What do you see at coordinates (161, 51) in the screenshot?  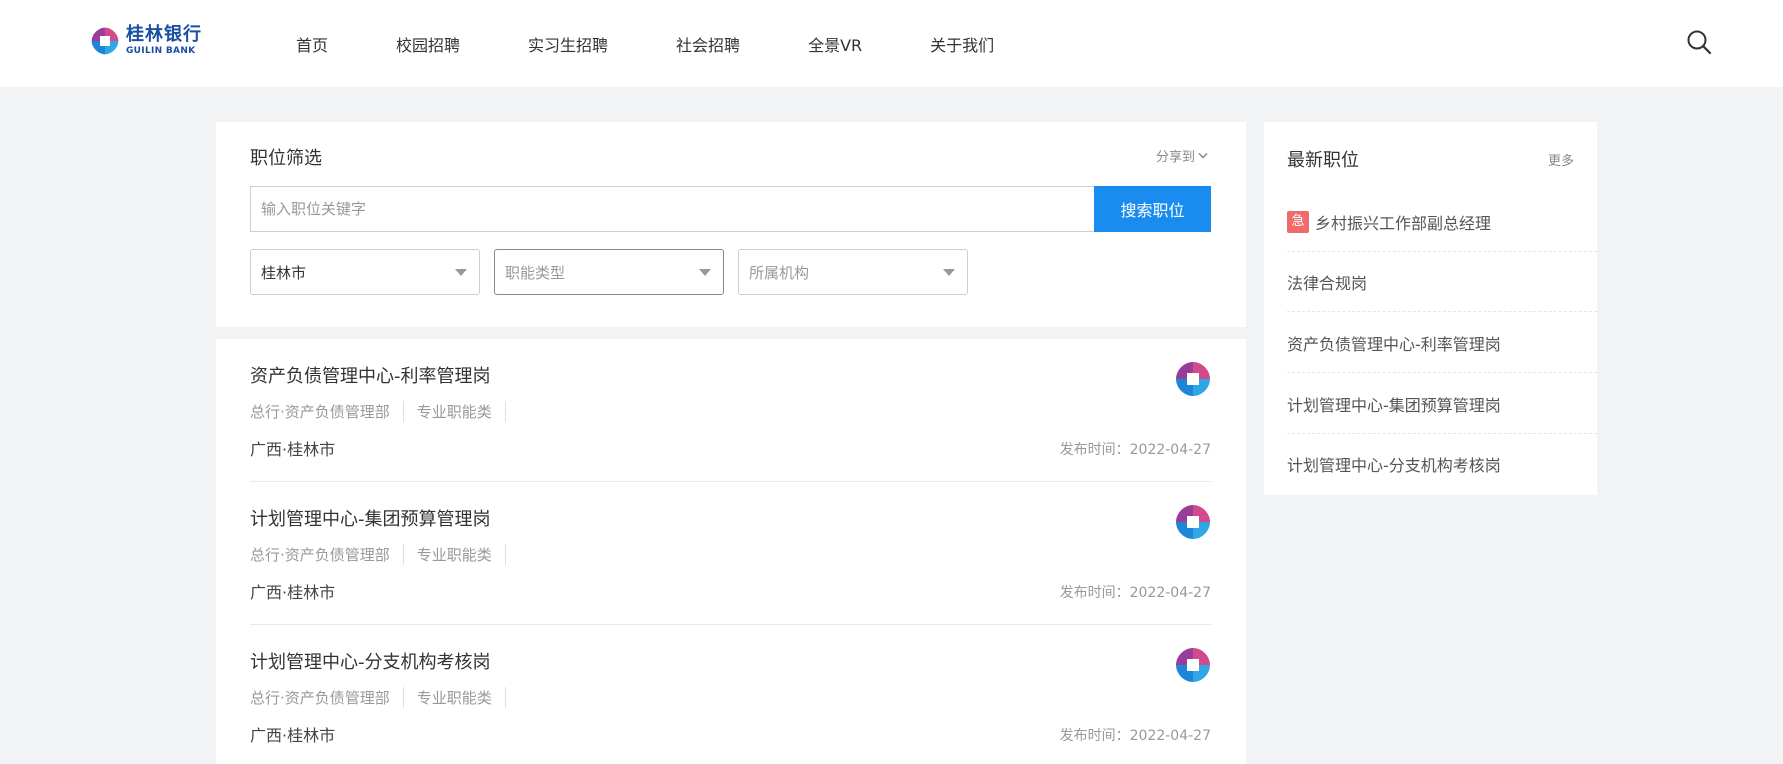 I see `logo-en-text: GUILIN BANK` at bounding box center [161, 51].